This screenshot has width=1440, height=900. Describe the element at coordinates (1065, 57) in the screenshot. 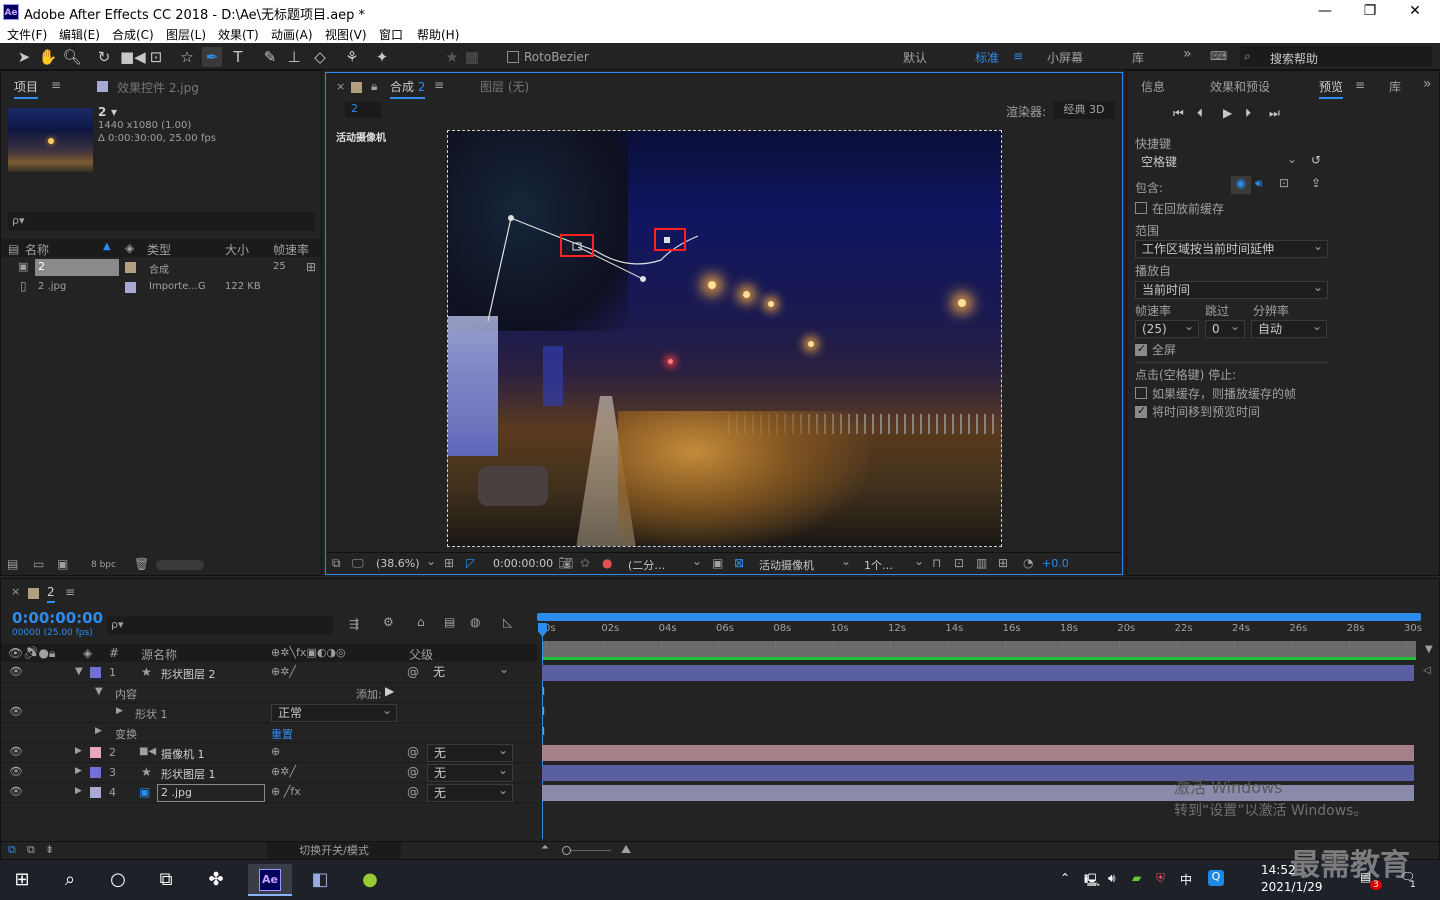

I see `workspace-small-screen: 小屏幕` at that location.